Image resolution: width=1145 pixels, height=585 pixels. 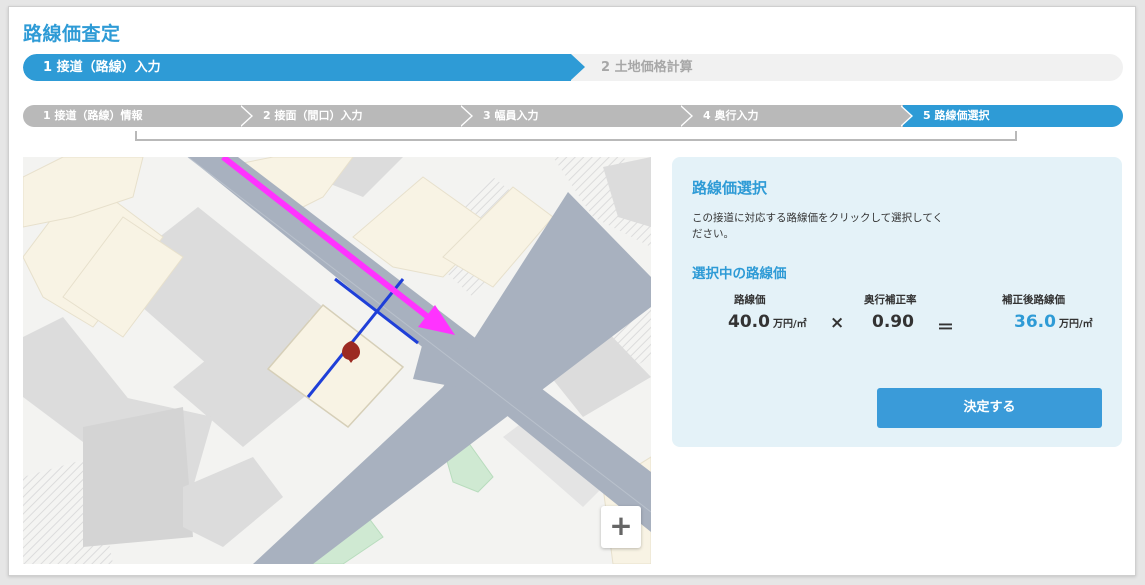 What do you see at coordinates (576, 136) in the screenshot?
I see `sub-steps-bracket` at bounding box center [576, 136].